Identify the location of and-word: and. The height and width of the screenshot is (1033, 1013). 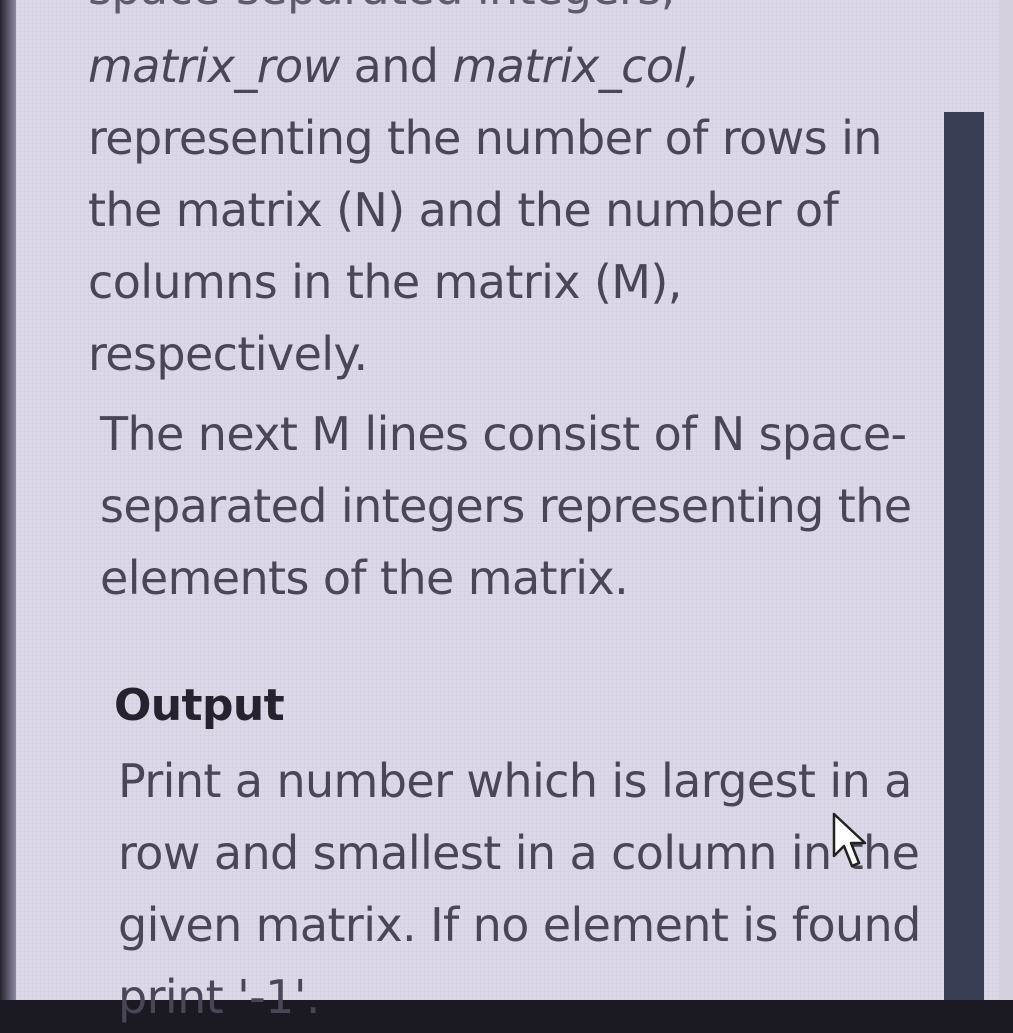
(396, 66).